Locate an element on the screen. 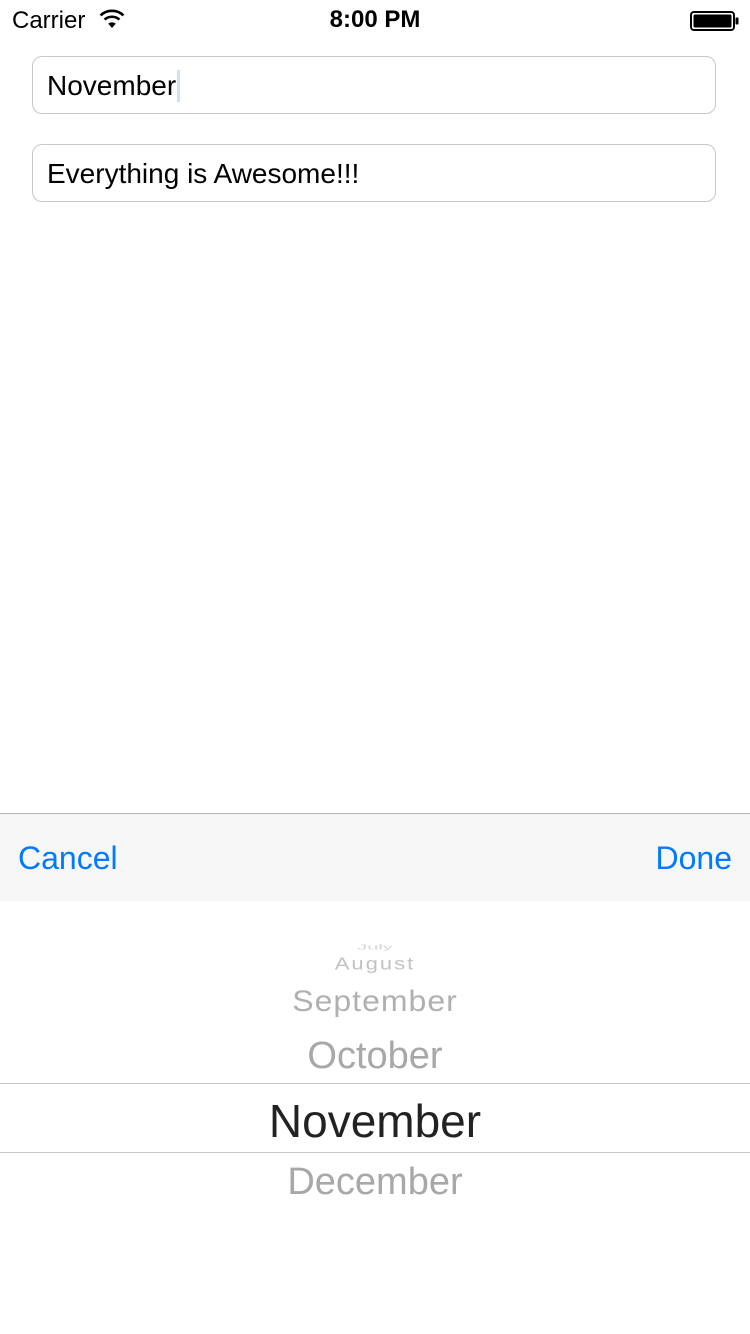  selection-indicator-bottom is located at coordinates (375, 1152).